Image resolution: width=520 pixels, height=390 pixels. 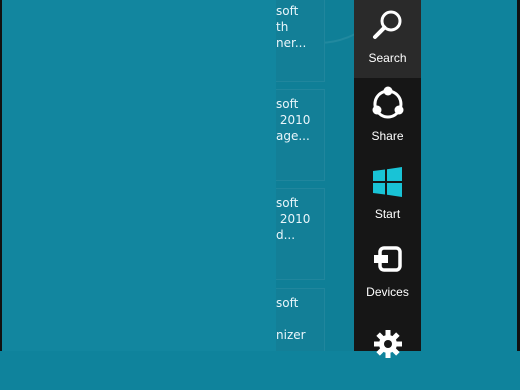 I want to click on tile-label: soft nizer, so click(x=291, y=319).